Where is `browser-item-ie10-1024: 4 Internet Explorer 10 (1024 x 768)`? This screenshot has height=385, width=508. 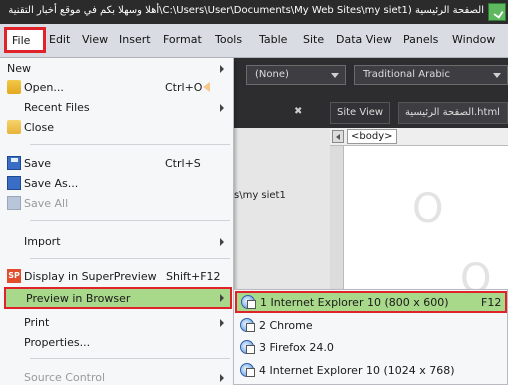
browser-item-ie10-1024: 4 Internet Explorer 10 (1024 x 768) is located at coordinates (371, 370).